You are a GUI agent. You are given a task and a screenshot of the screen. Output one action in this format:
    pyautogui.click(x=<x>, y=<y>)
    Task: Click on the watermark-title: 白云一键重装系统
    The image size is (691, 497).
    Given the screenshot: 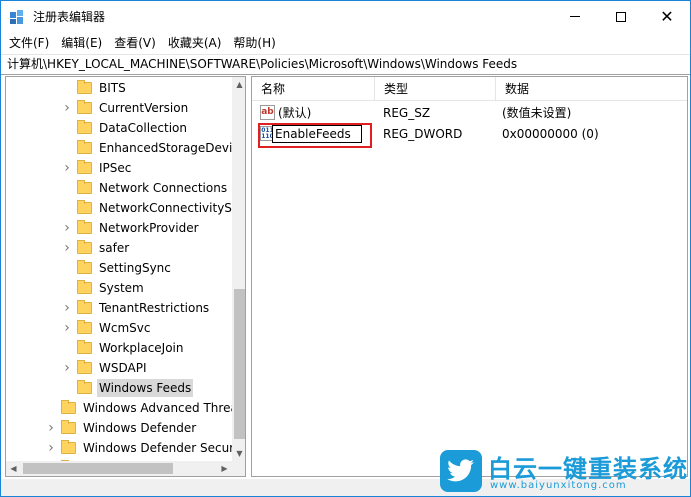 What is the action you would take?
    pyautogui.click(x=588, y=469)
    